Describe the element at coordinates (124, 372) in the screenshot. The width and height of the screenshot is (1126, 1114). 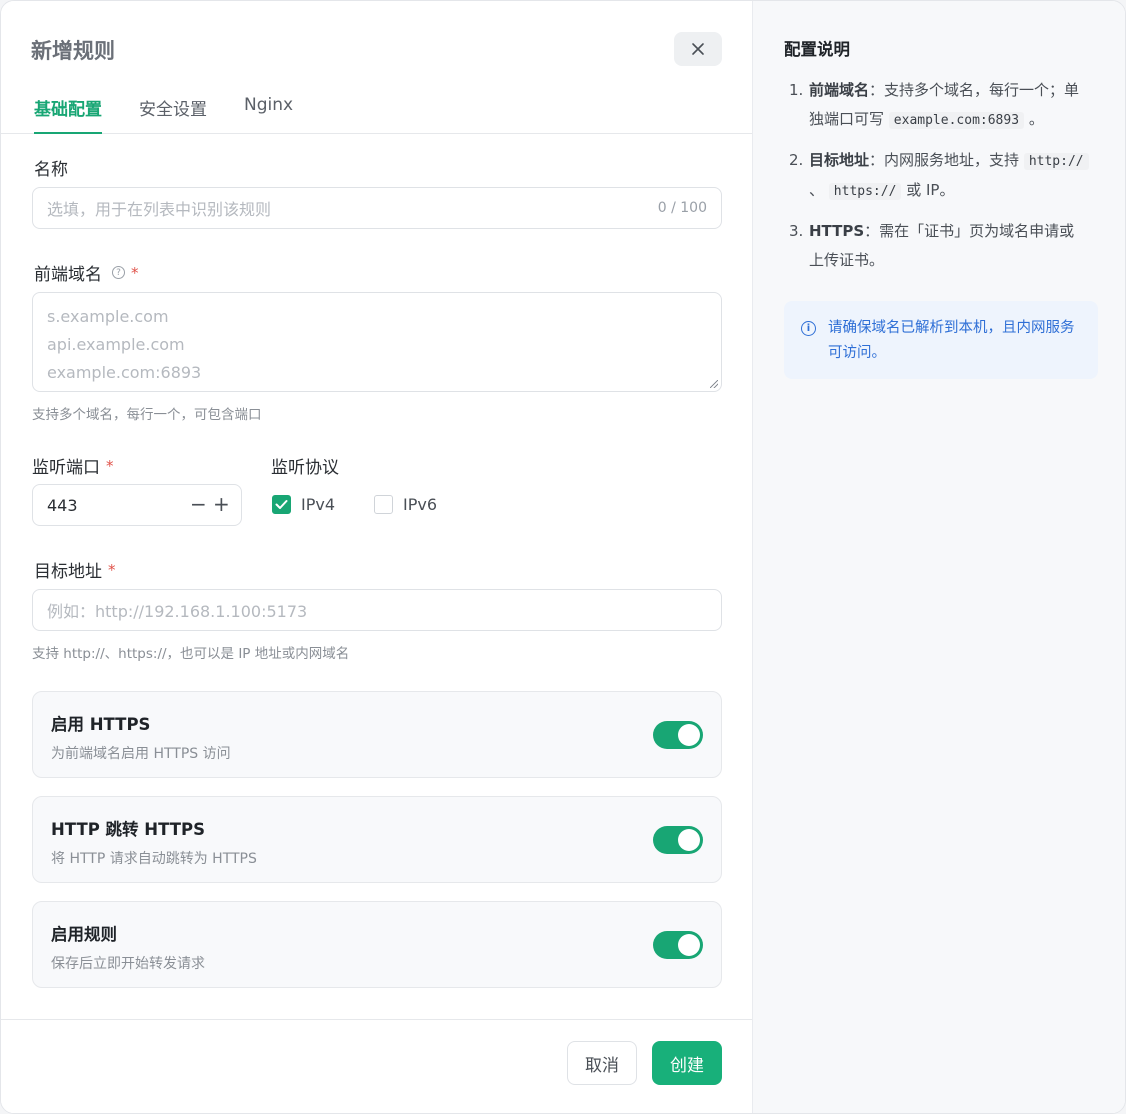
I see `domains-placeholder-line: example.com:6893` at that location.